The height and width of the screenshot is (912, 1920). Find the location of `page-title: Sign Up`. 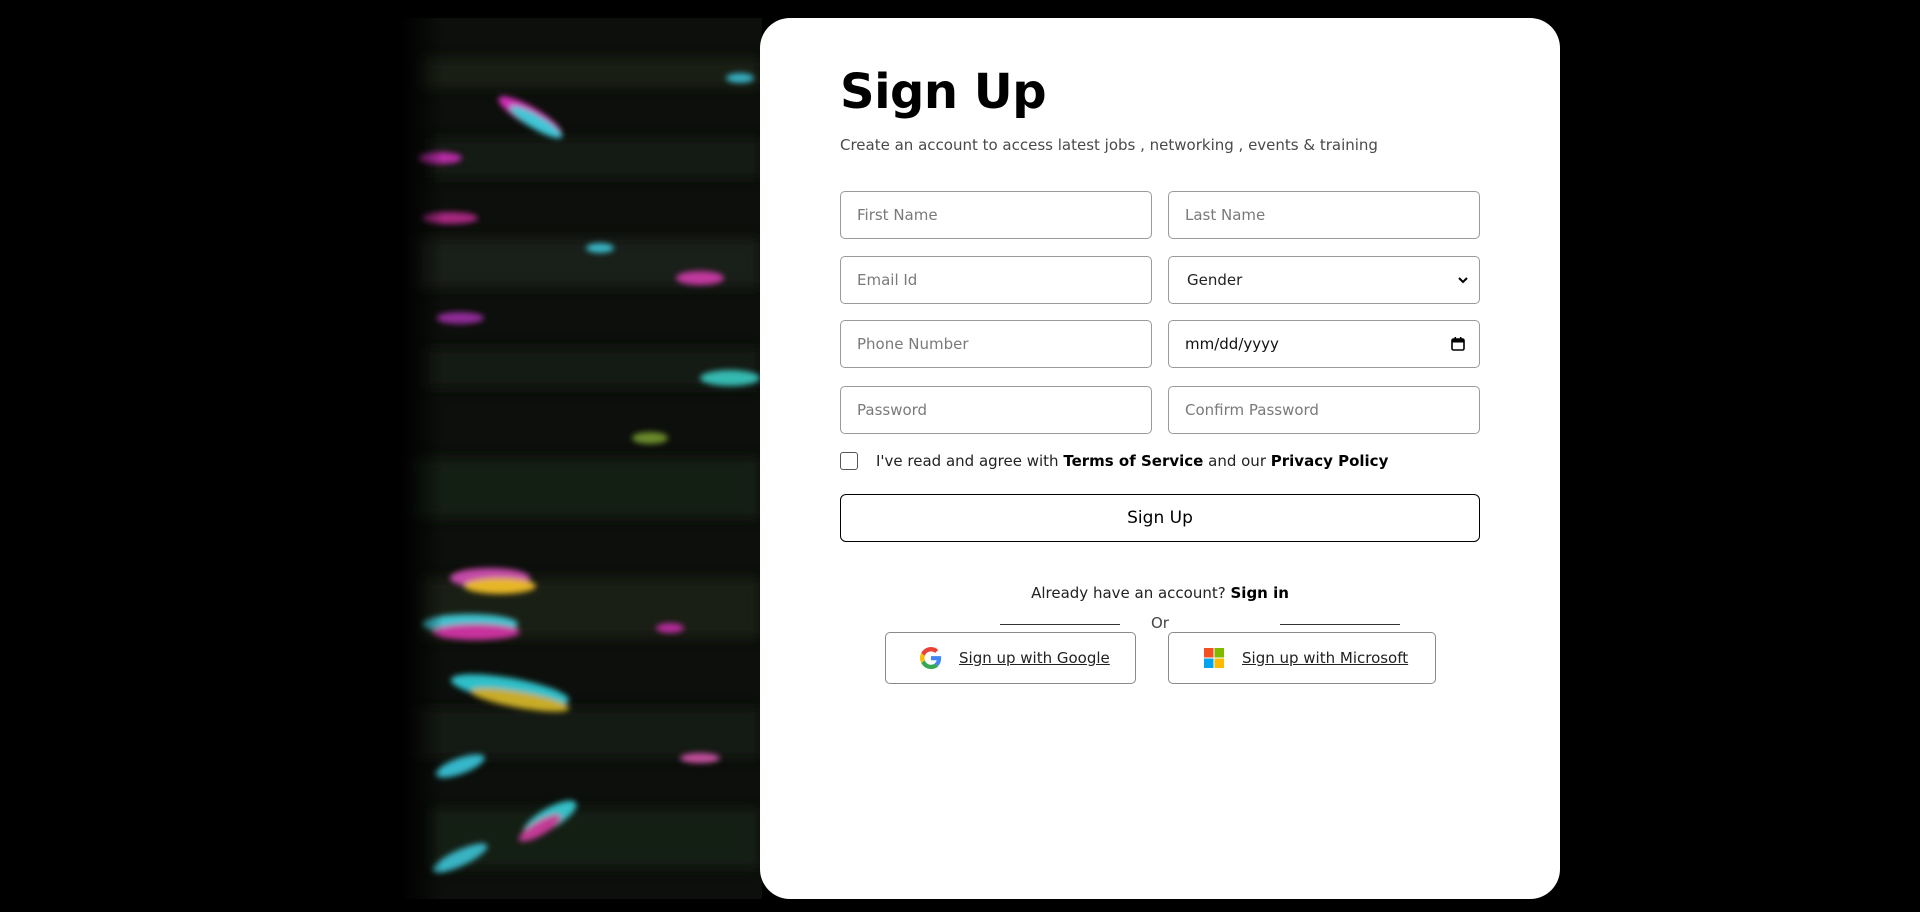

page-title: Sign Up is located at coordinates (943, 92).